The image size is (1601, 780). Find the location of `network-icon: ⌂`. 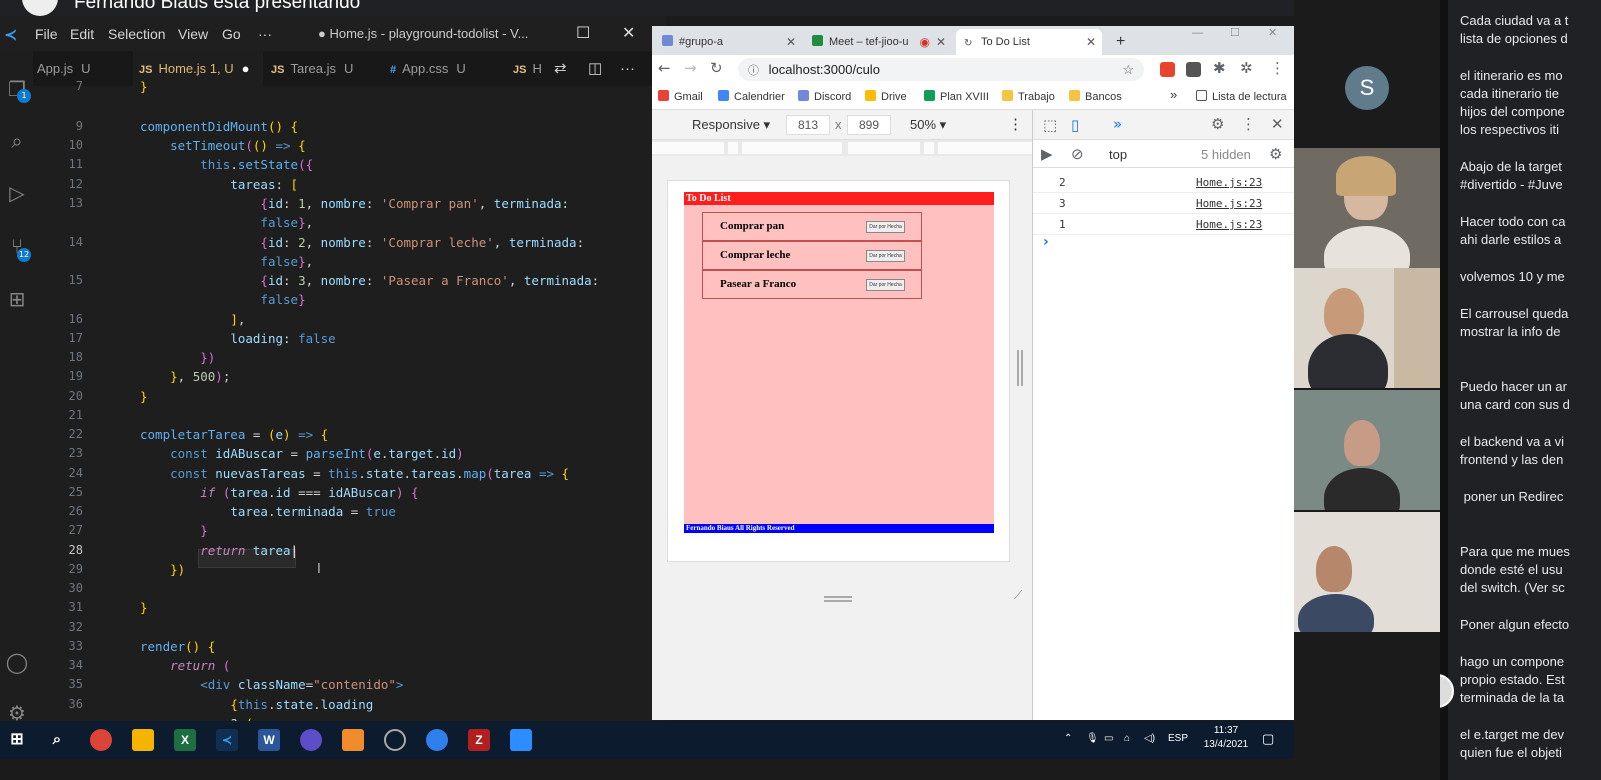

network-icon: ⌂ is located at coordinates (1127, 738).